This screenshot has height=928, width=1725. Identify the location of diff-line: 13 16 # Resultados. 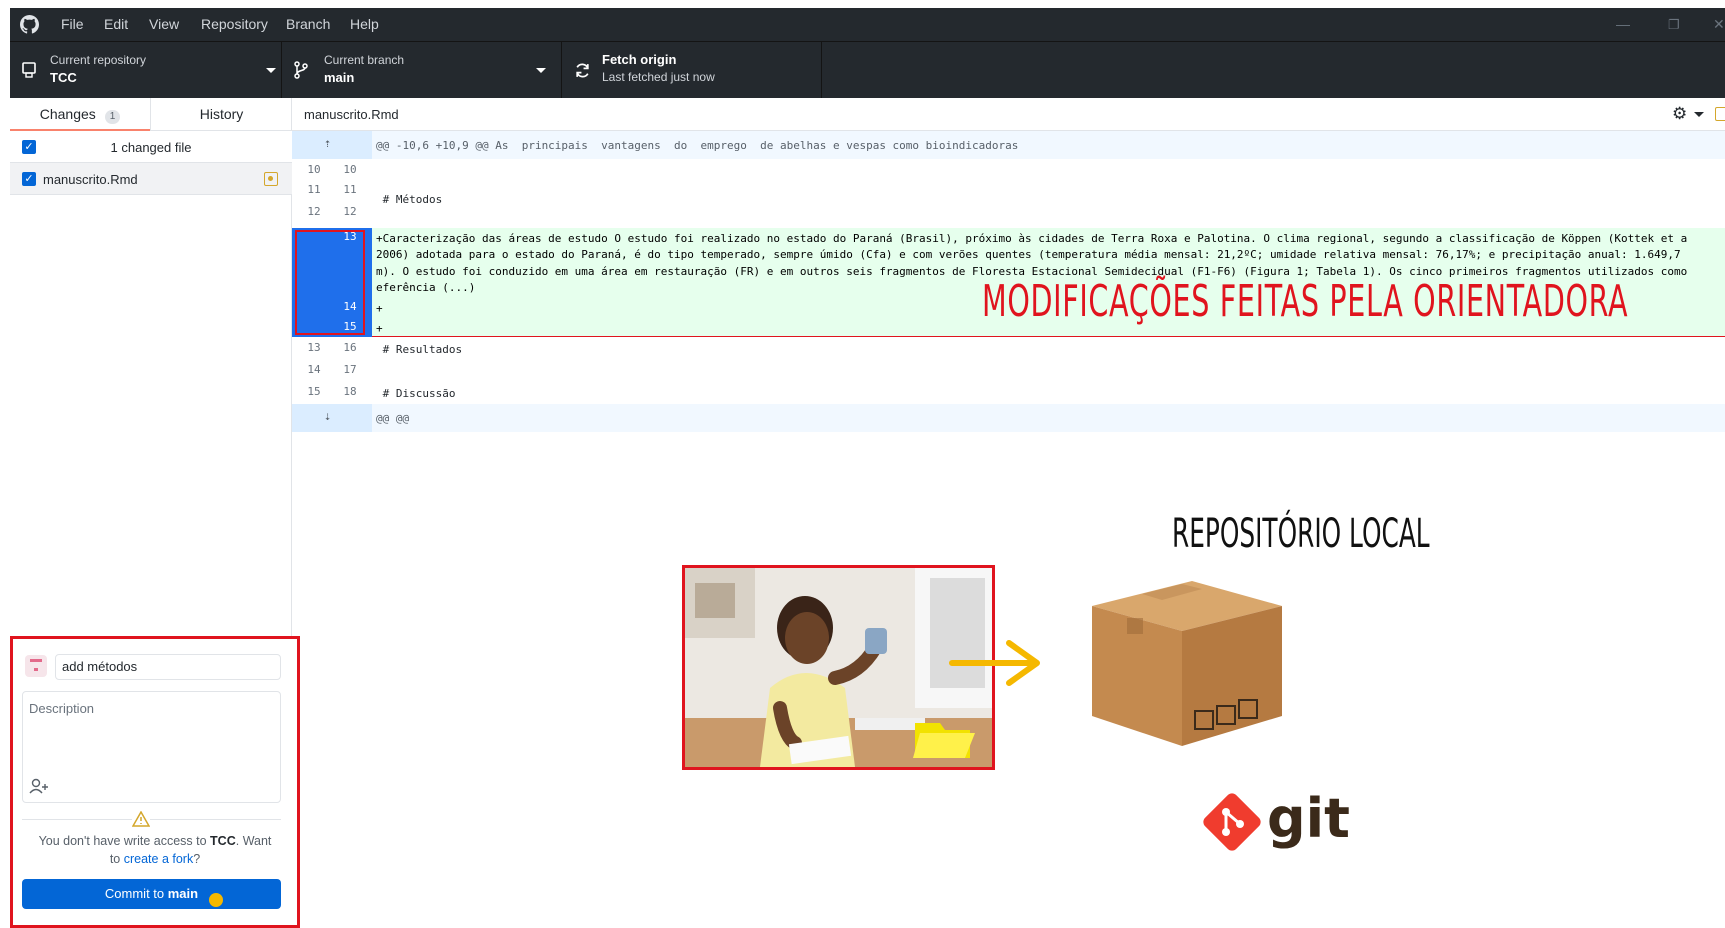
(1008, 348).